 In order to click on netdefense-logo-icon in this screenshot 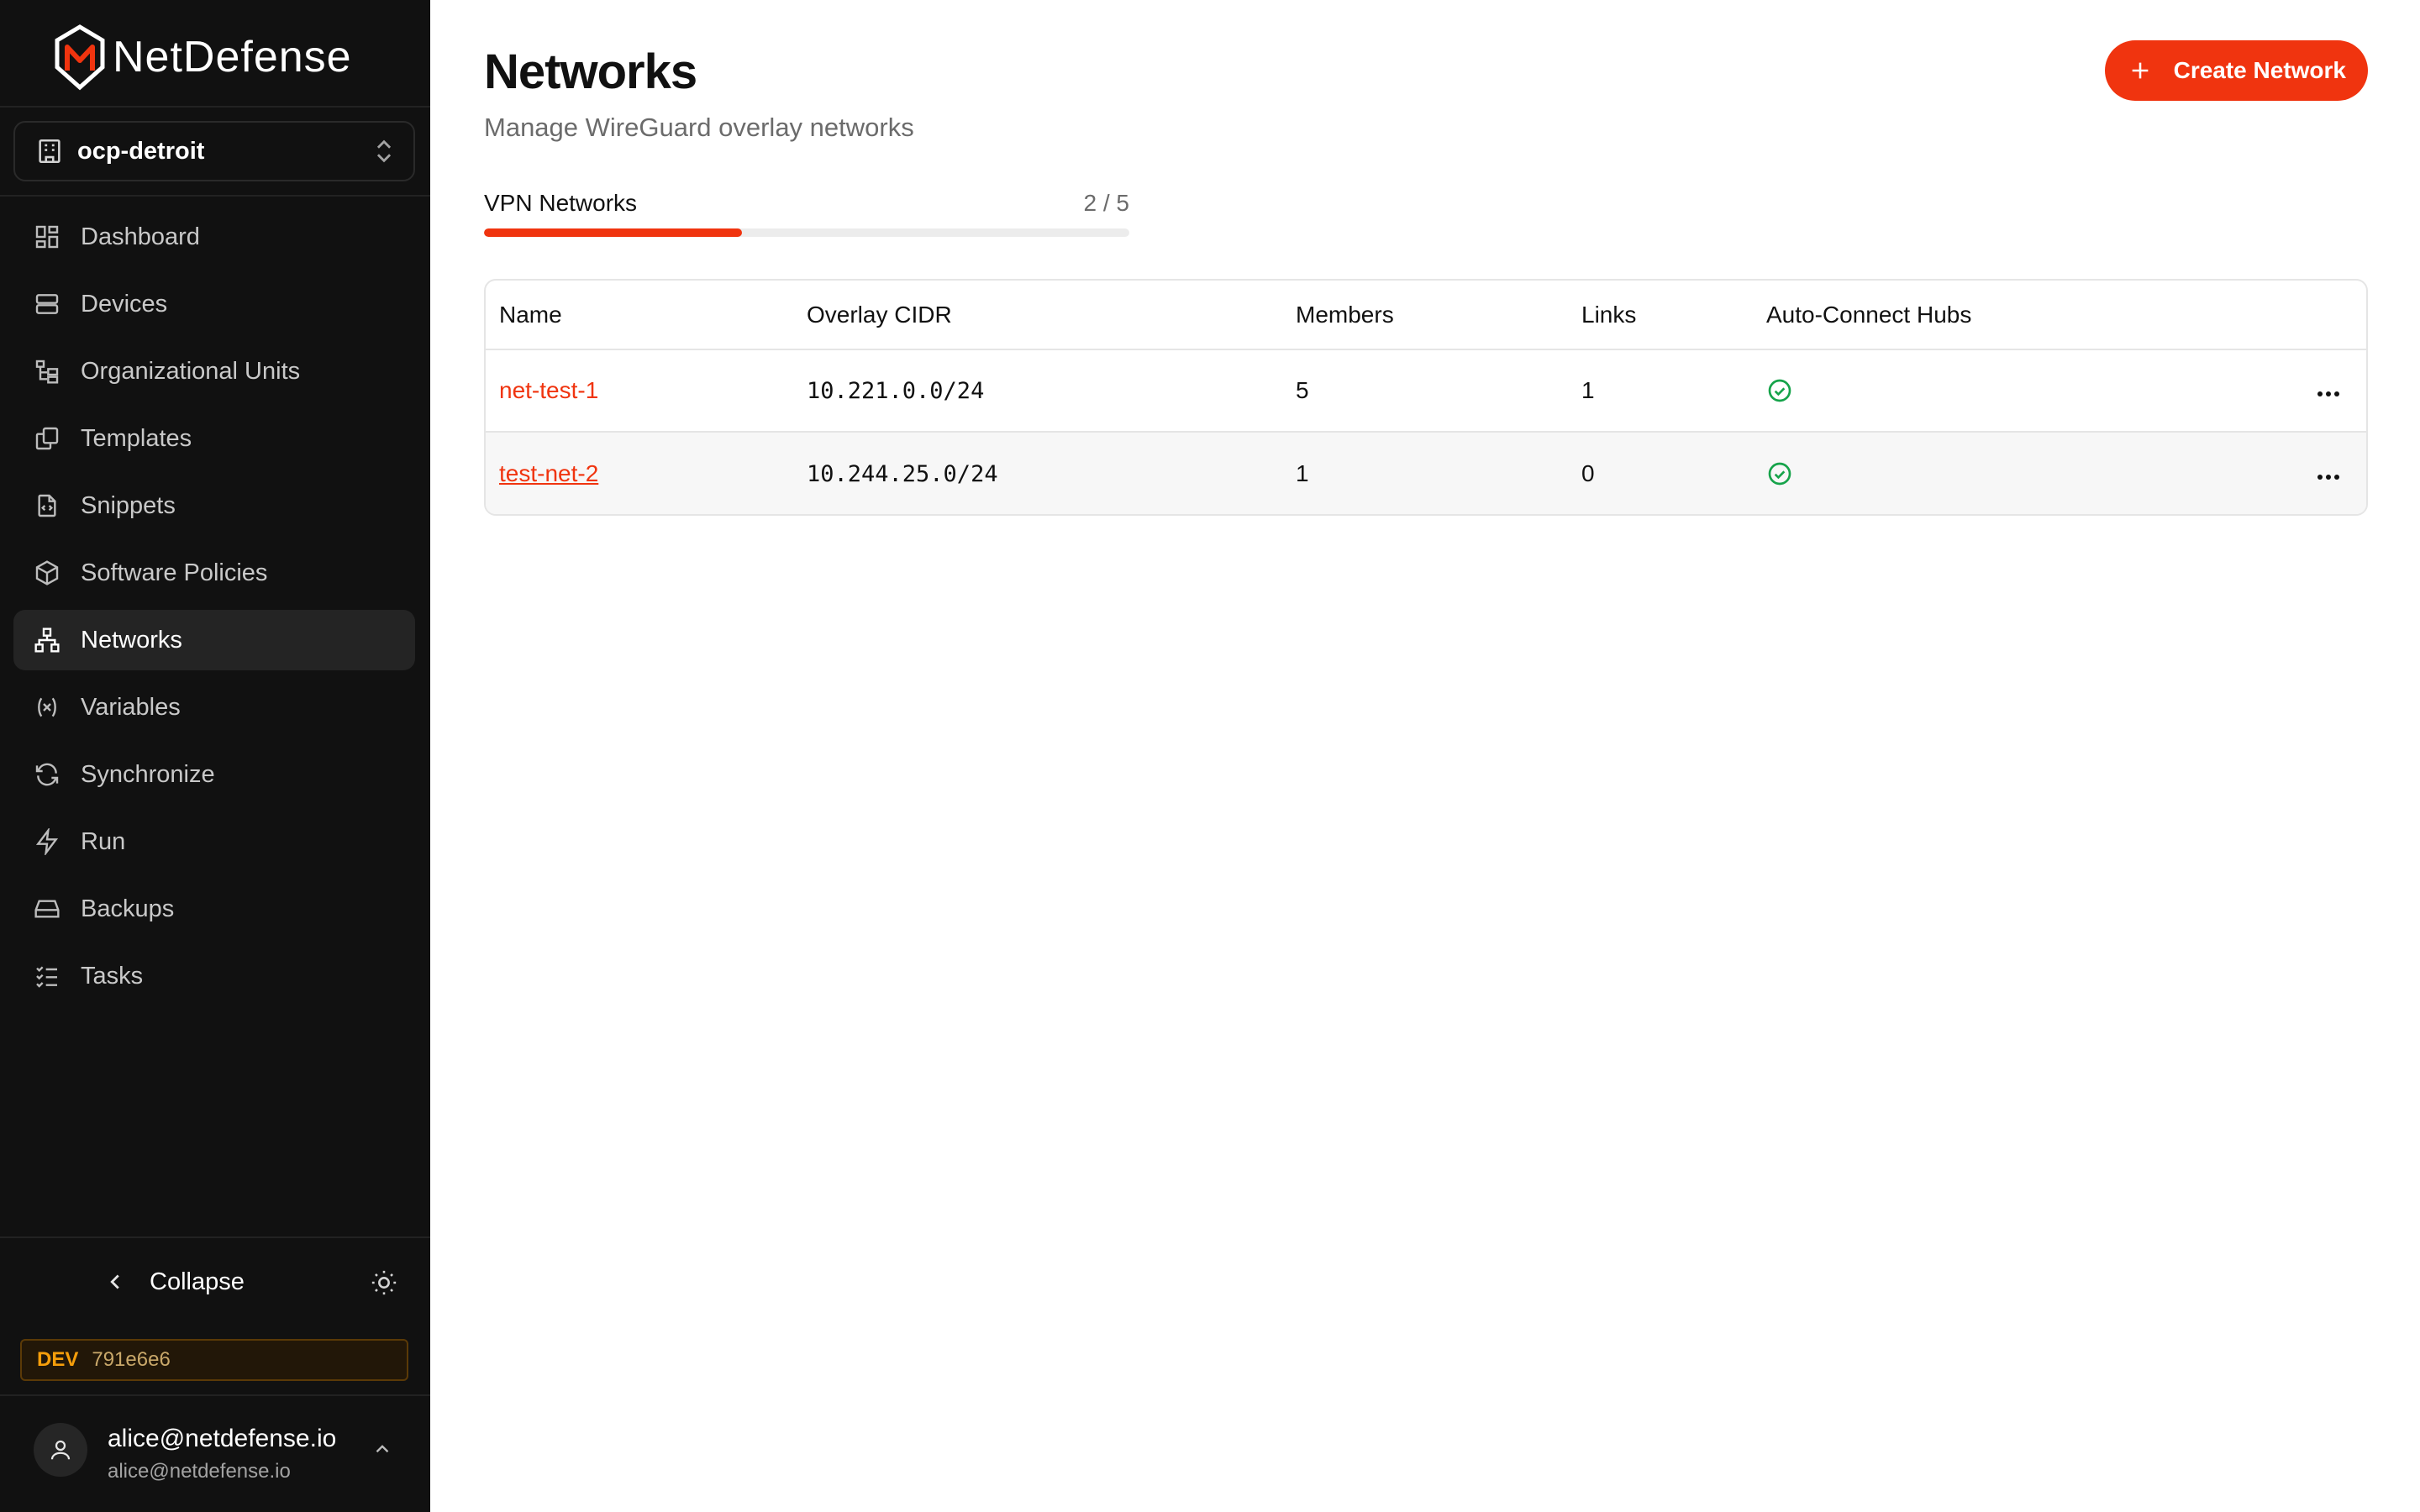, I will do `click(80, 57)`.